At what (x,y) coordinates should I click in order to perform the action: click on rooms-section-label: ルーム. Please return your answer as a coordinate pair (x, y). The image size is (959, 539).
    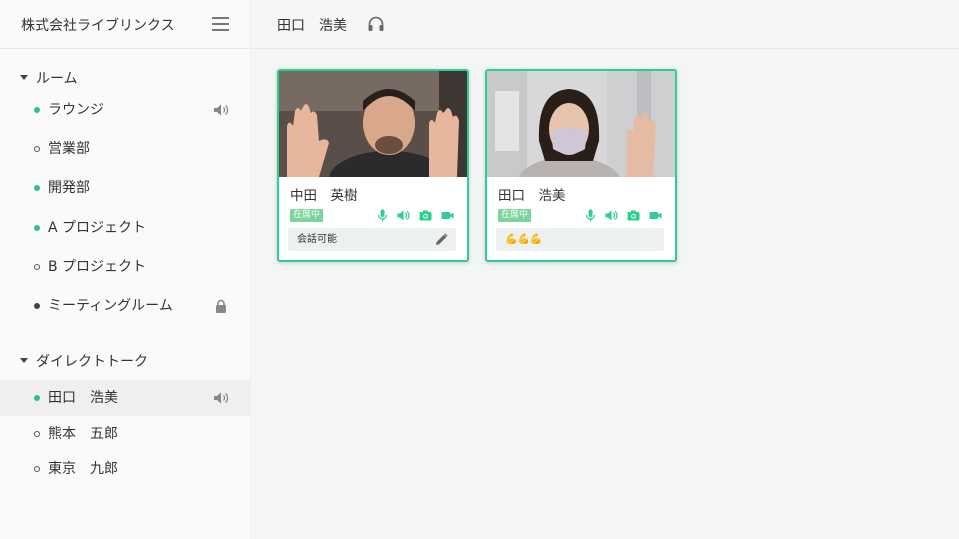
    Looking at the image, I should click on (57, 79).